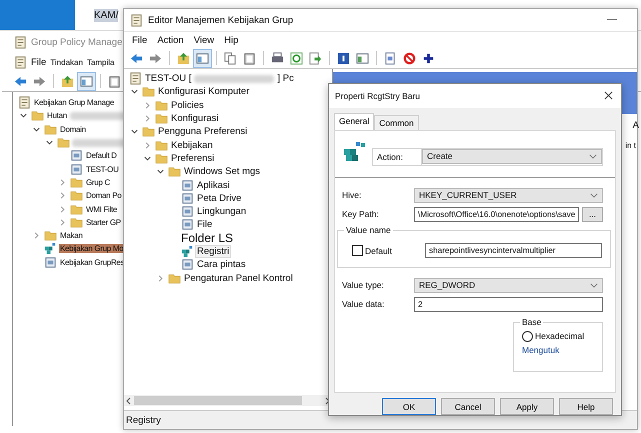 This screenshot has height=433, width=641. What do you see at coordinates (207, 238) in the screenshot?
I see `tree-item: Folder LS` at bounding box center [207, 238].